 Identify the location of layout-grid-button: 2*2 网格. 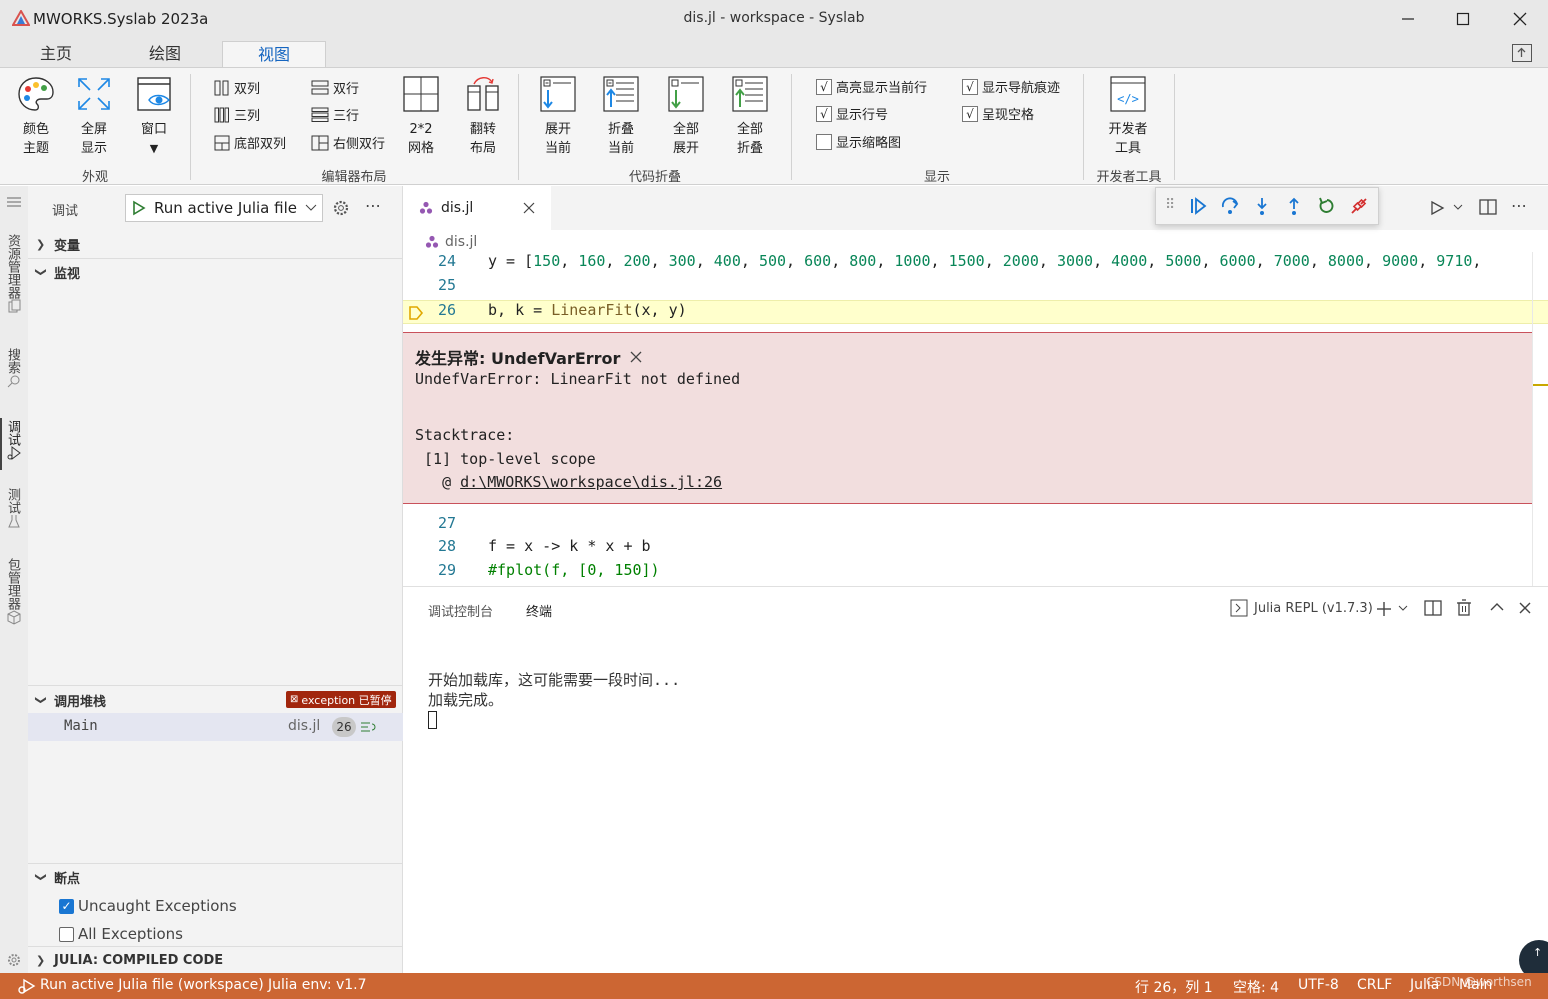
(421, 117).